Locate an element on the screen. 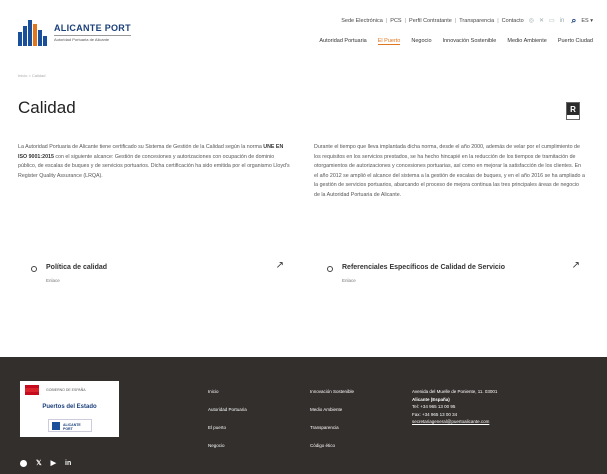  footer-fax: Fax: +34 965 13 00 34 is located at coordinates (435, 414).